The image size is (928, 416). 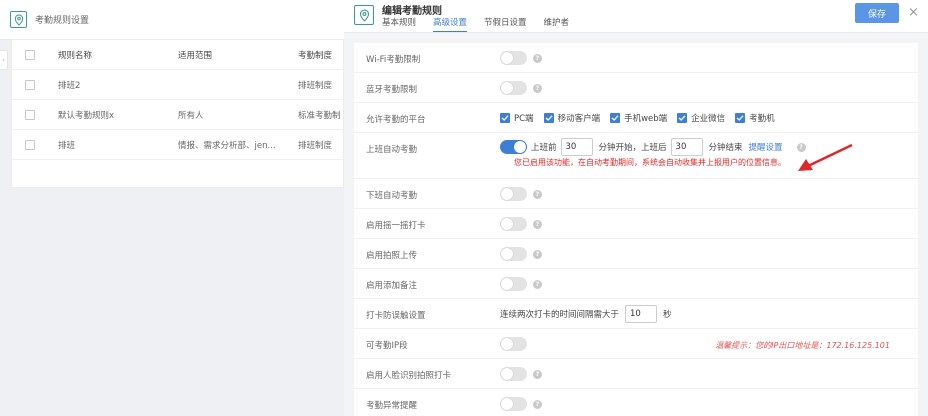 What do you see at coordinates (636, 16) in the screenshot?
I see `drawer-header: 编辑考勤规则 基本规则 高级设置 节假日设置 维护者 保存 ×` at bounding box center [636, 16].